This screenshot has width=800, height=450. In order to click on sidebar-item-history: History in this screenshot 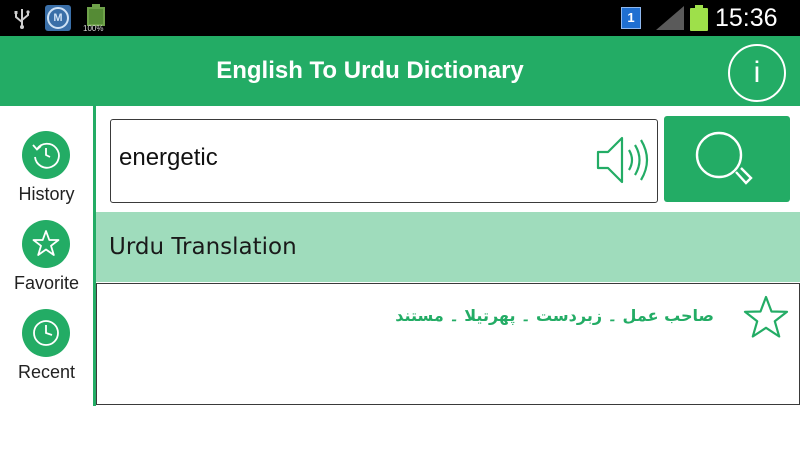, I will do `click(46, 174)`.